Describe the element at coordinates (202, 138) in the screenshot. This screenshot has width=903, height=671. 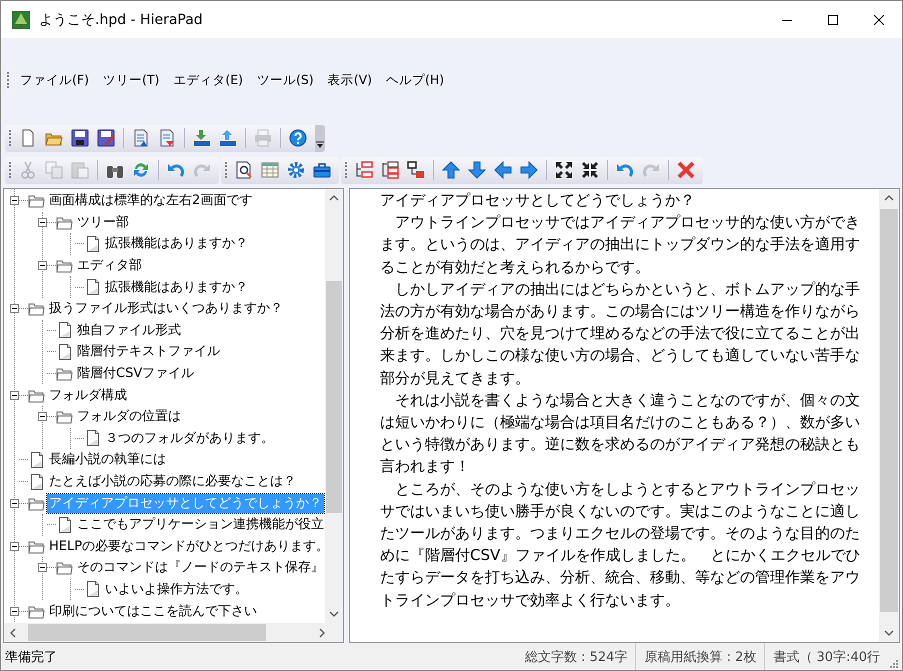
I see `download-tray-icon` at that location.